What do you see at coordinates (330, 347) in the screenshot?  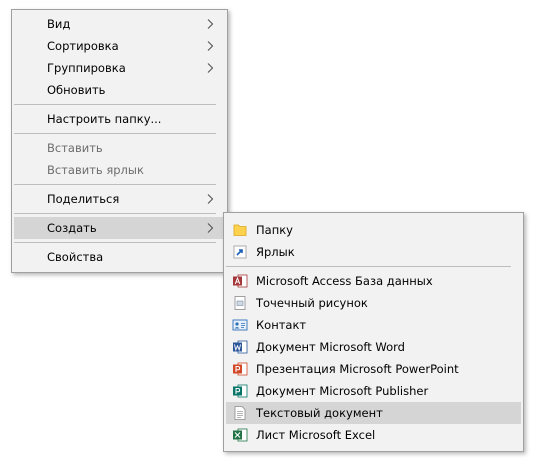 I see `submenu-item-label: Документ Microsoft Word` at bounding box center [330, 347].